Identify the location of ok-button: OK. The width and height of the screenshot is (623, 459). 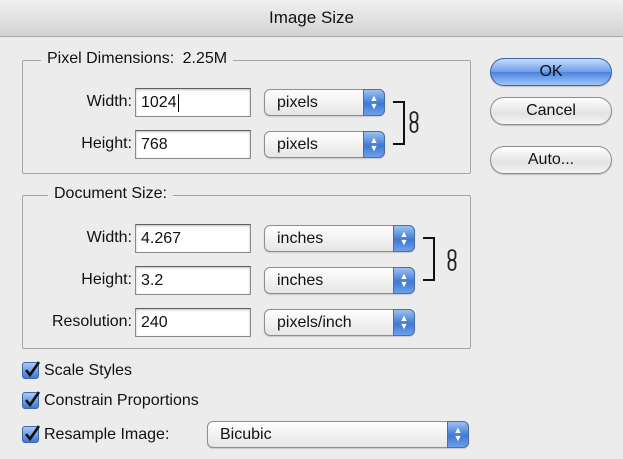
(551, 72).